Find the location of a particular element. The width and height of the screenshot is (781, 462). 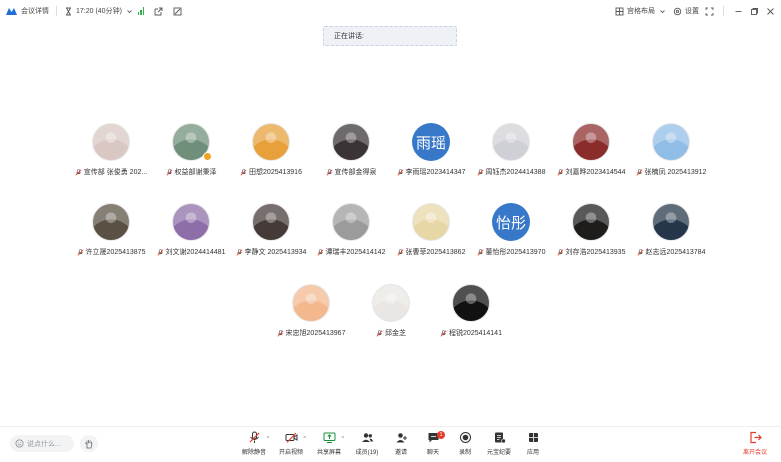

members-icon is located at coordinates (367, 437).